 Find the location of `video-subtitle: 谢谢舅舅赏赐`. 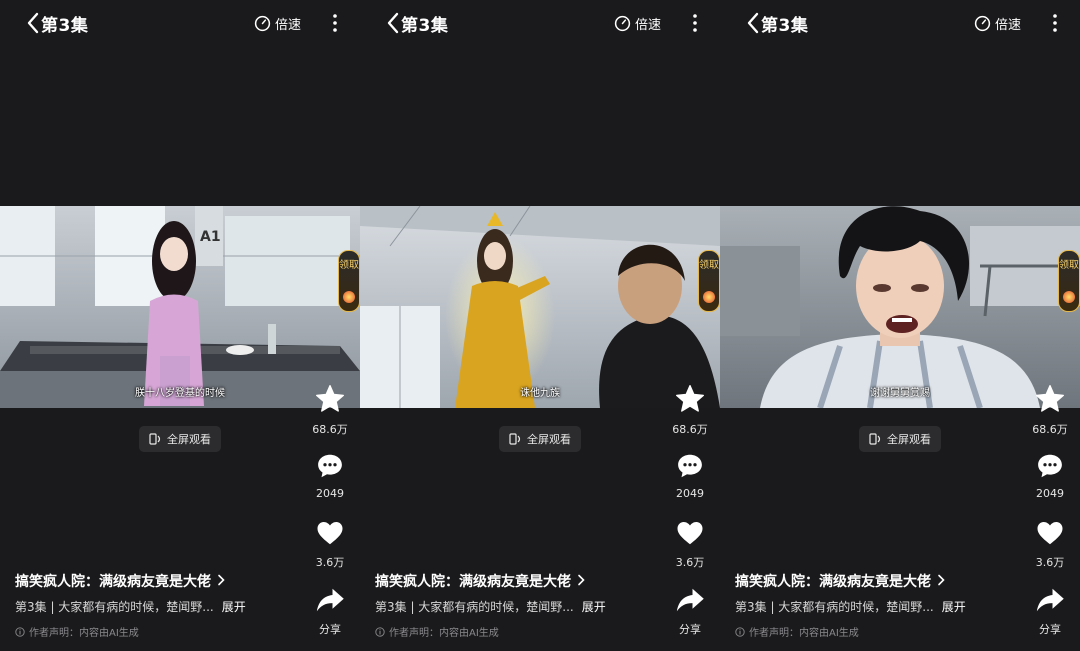

video-subtitle: 谢谢舅舅赏赐 is located at coordinates (900, 393).